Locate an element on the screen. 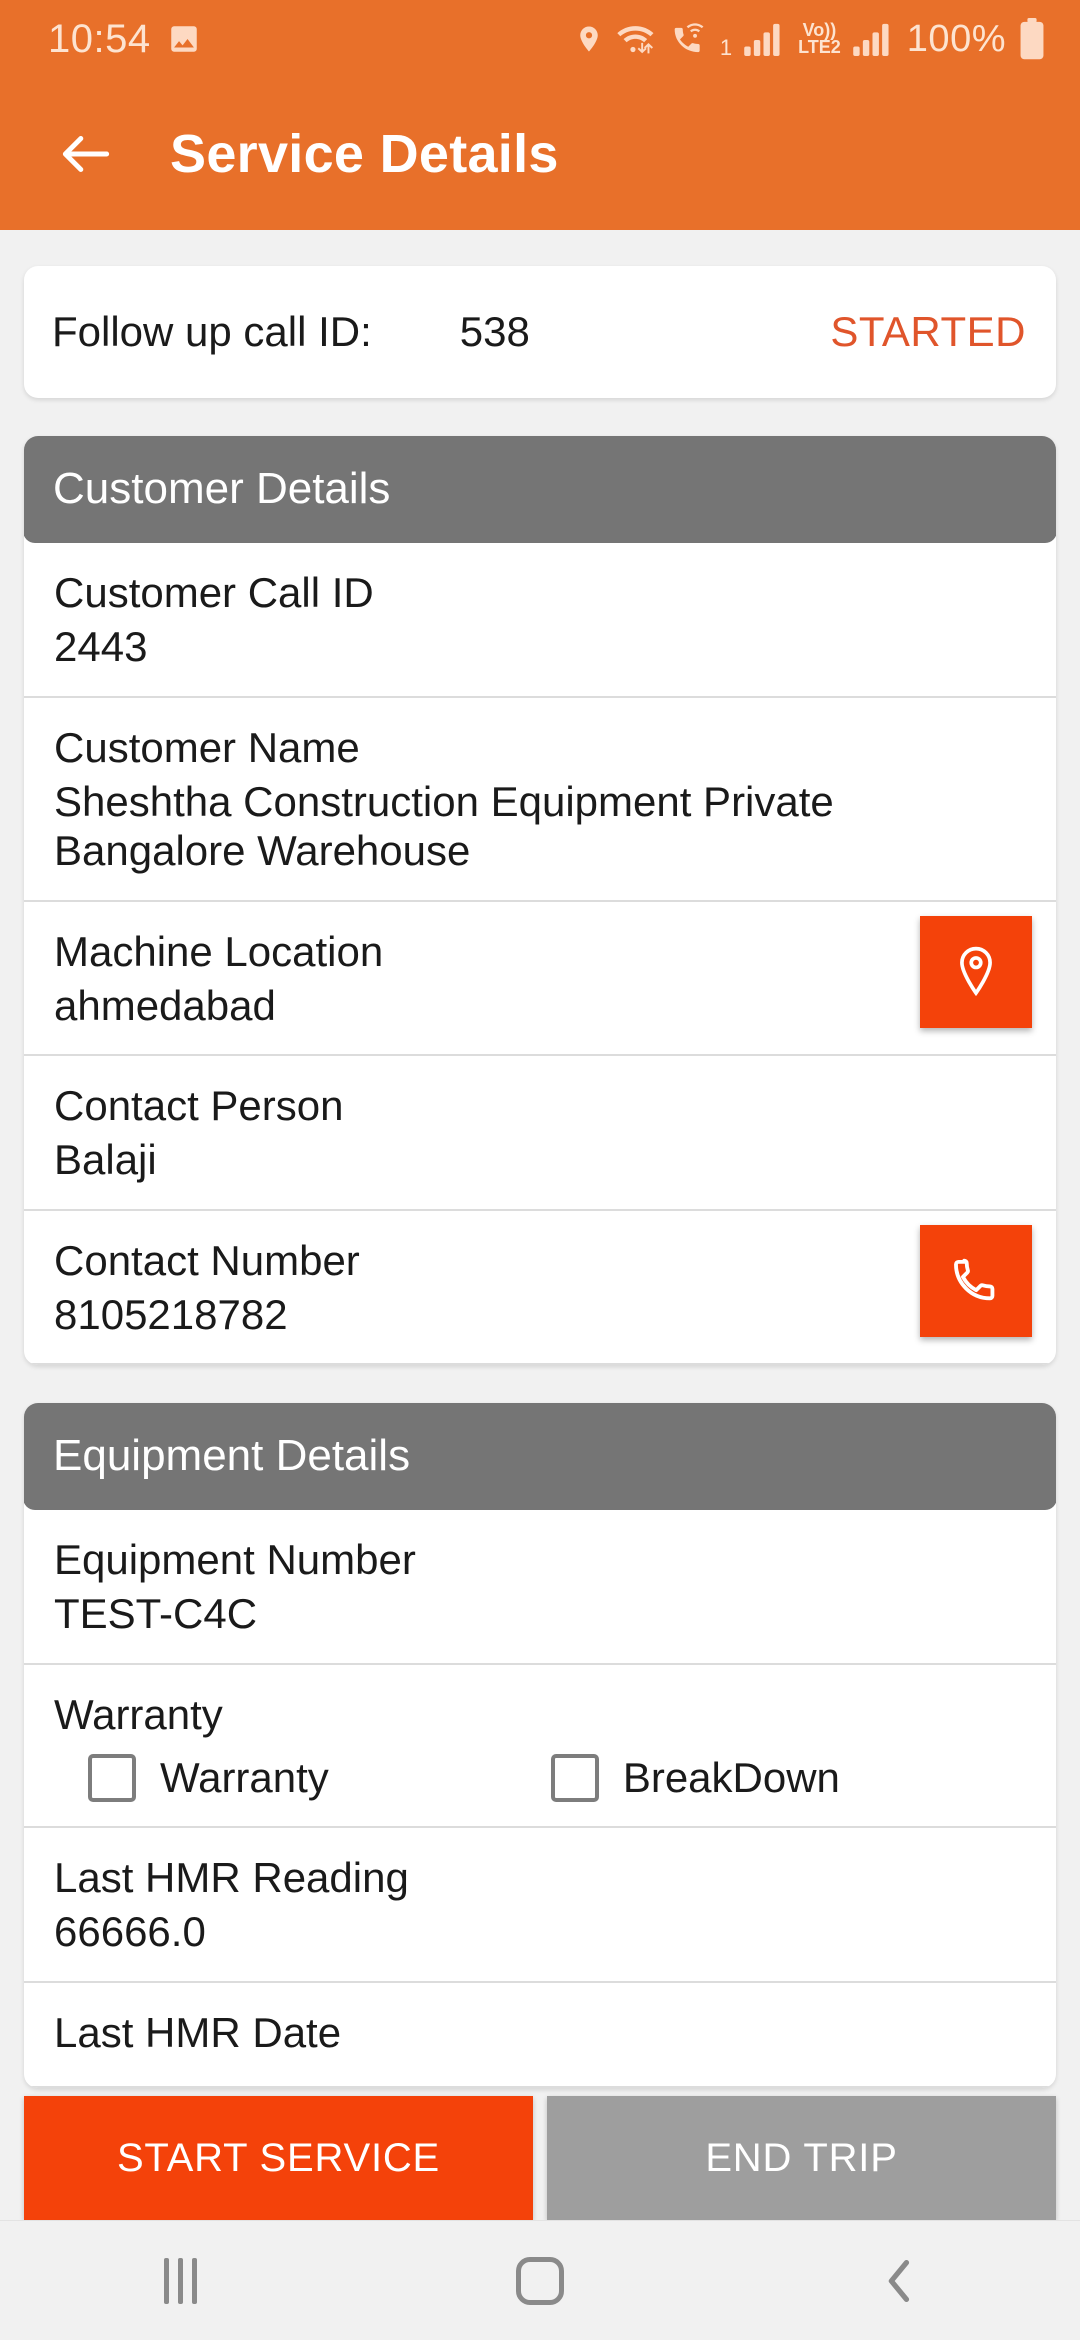 The image size is (1080, 2340). volte-bottom-label: LTE2 is located at coordinates (819, 47).